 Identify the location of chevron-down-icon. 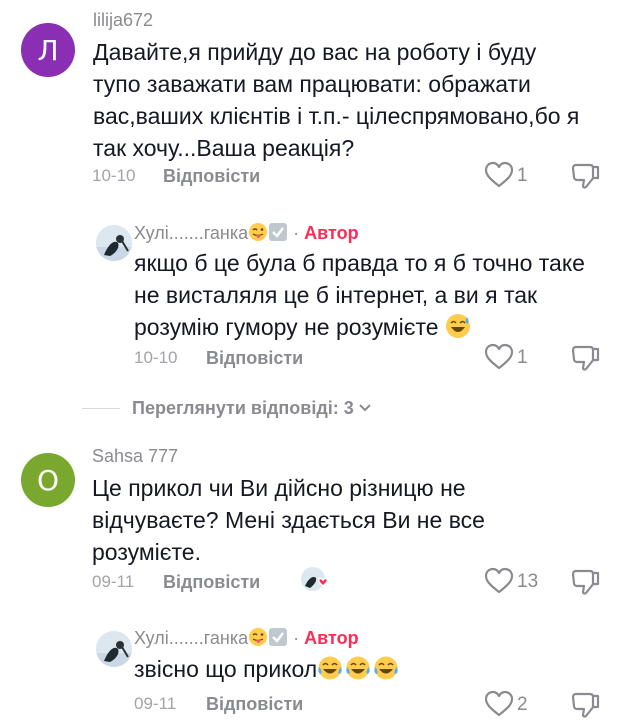
(365, 409).